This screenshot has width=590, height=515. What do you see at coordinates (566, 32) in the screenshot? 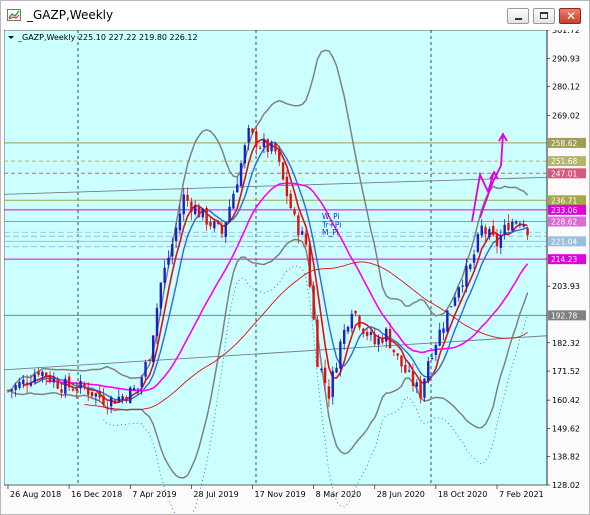
I see `price-axis-label: 301.72` at bounding box center [566, 32].